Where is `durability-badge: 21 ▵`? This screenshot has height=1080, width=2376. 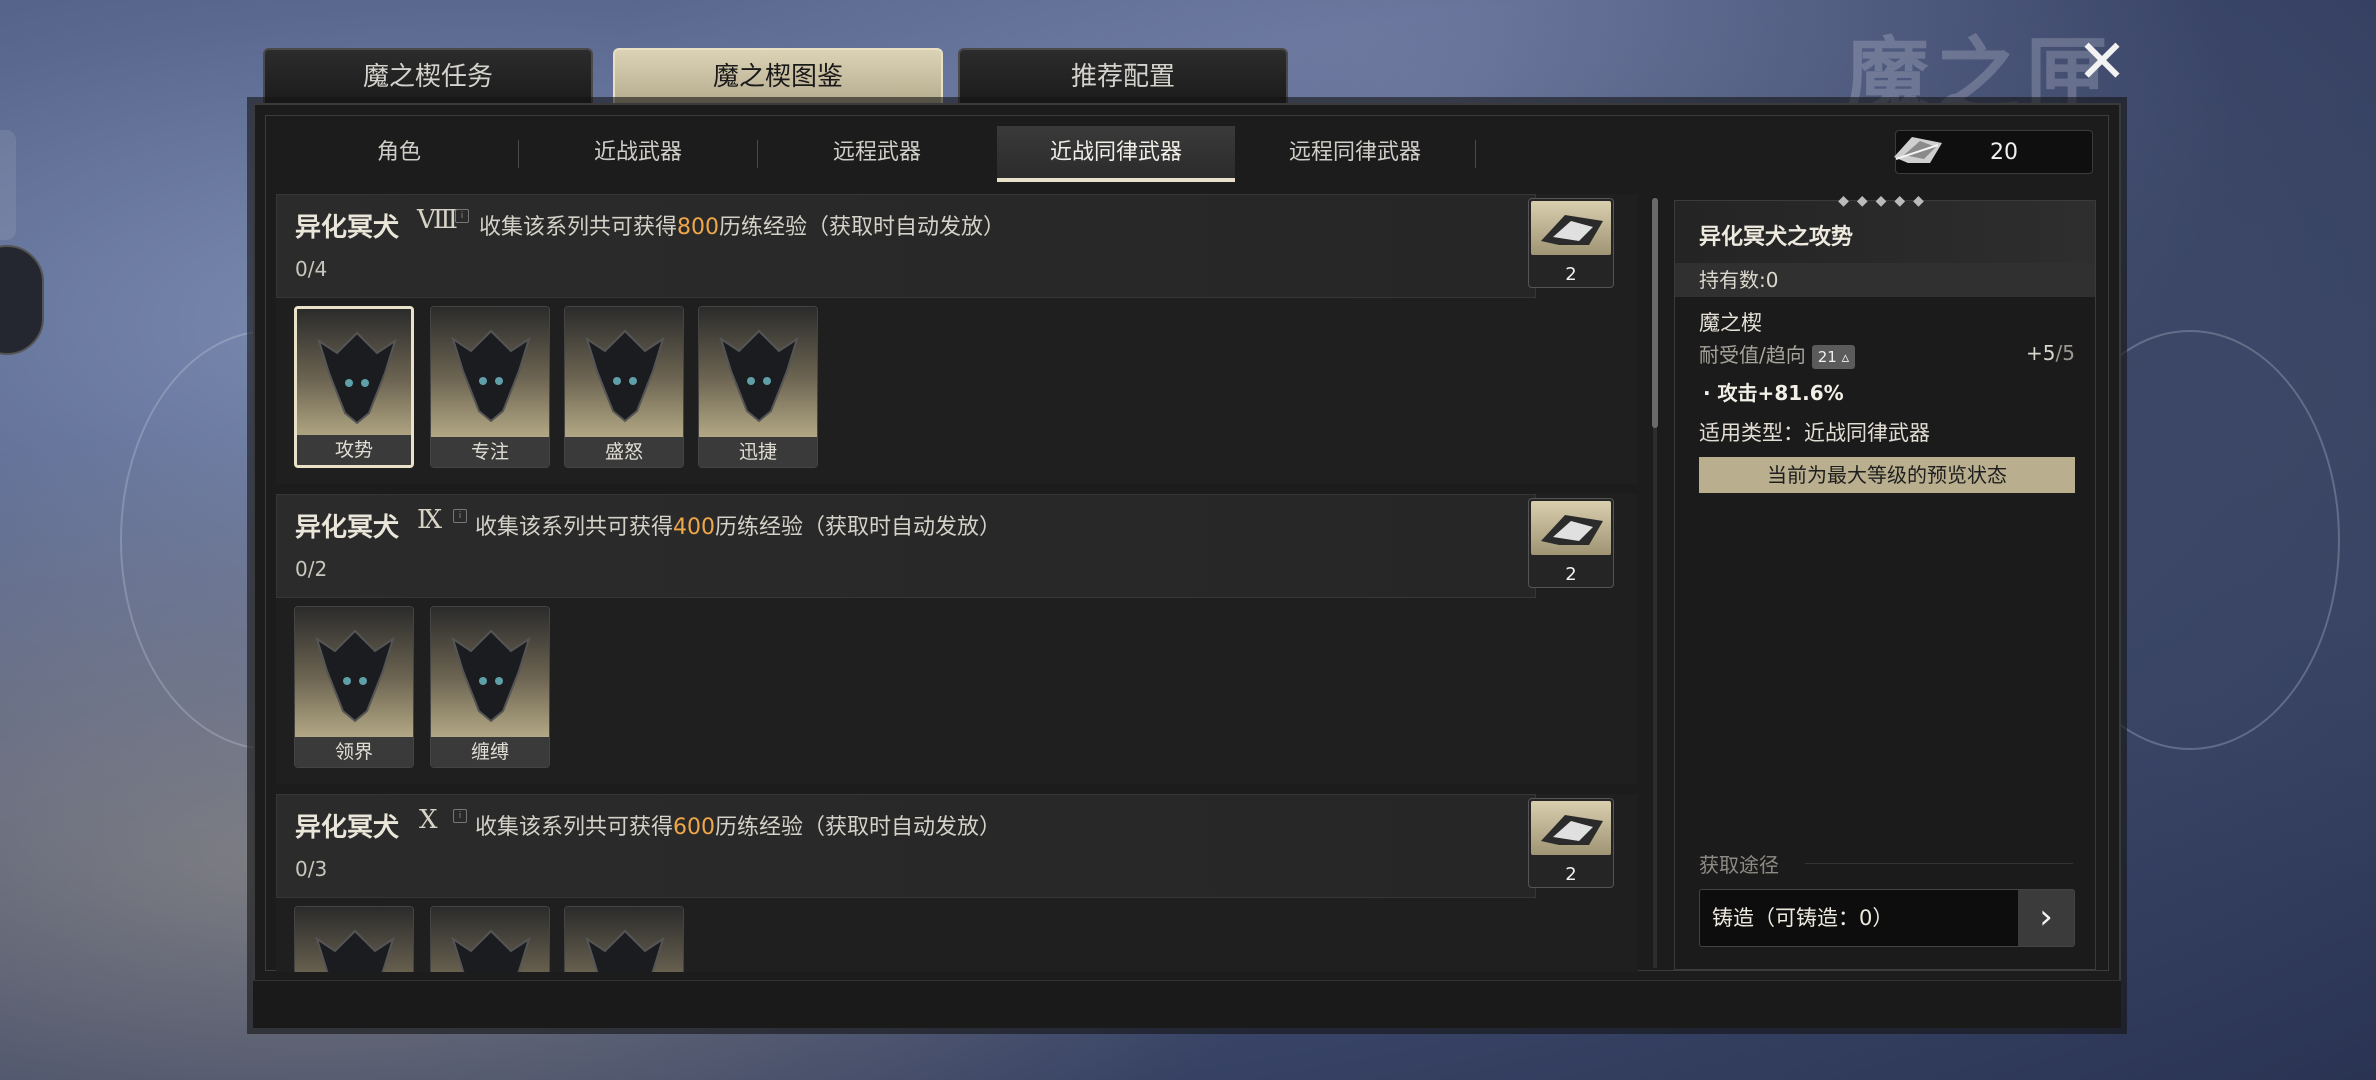 durability-badge: 21 ▵ is located at coordinates (1833, 357).